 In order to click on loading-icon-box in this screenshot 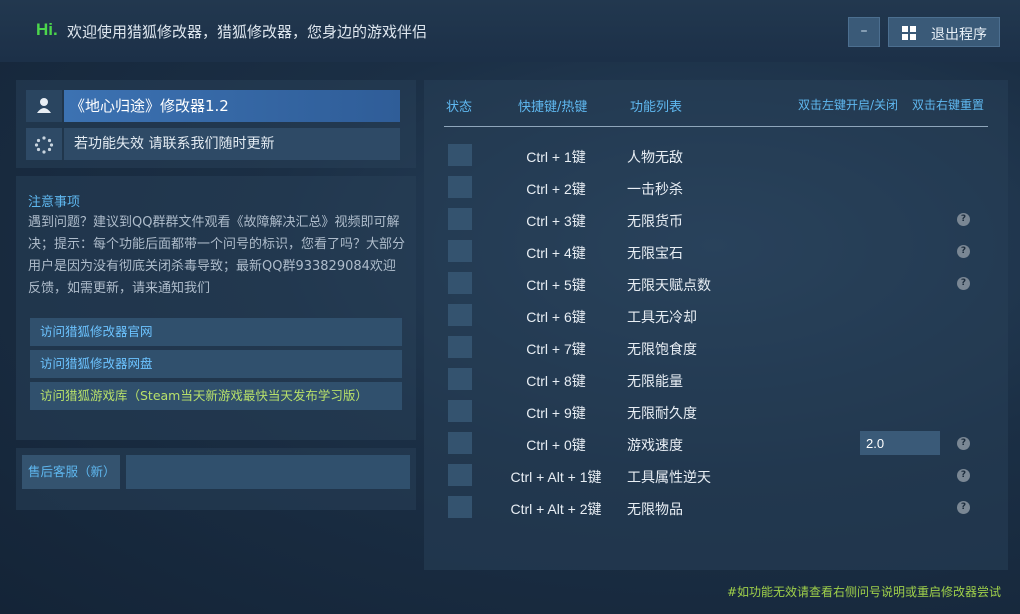, I will do `click(44, 144)`.